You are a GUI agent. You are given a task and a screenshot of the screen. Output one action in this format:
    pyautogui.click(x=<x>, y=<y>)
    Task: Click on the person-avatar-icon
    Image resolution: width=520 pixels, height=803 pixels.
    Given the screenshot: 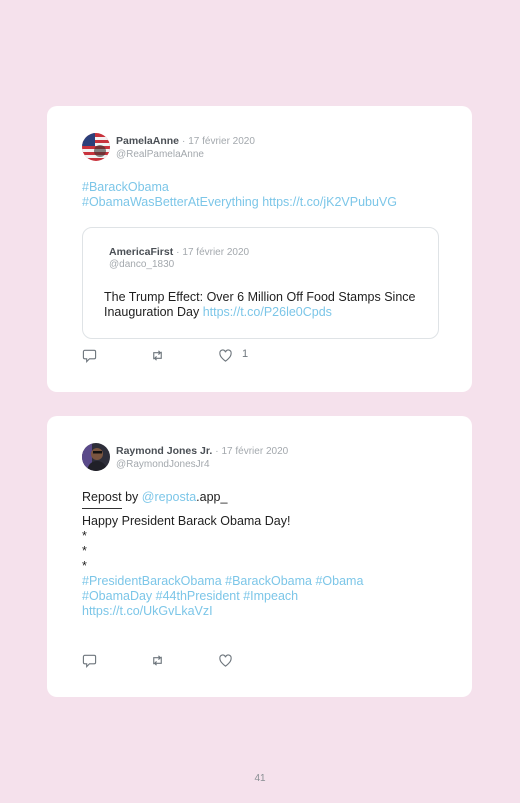 What is the action you would take?
    pyautogui.click(x=96, y=457)
    